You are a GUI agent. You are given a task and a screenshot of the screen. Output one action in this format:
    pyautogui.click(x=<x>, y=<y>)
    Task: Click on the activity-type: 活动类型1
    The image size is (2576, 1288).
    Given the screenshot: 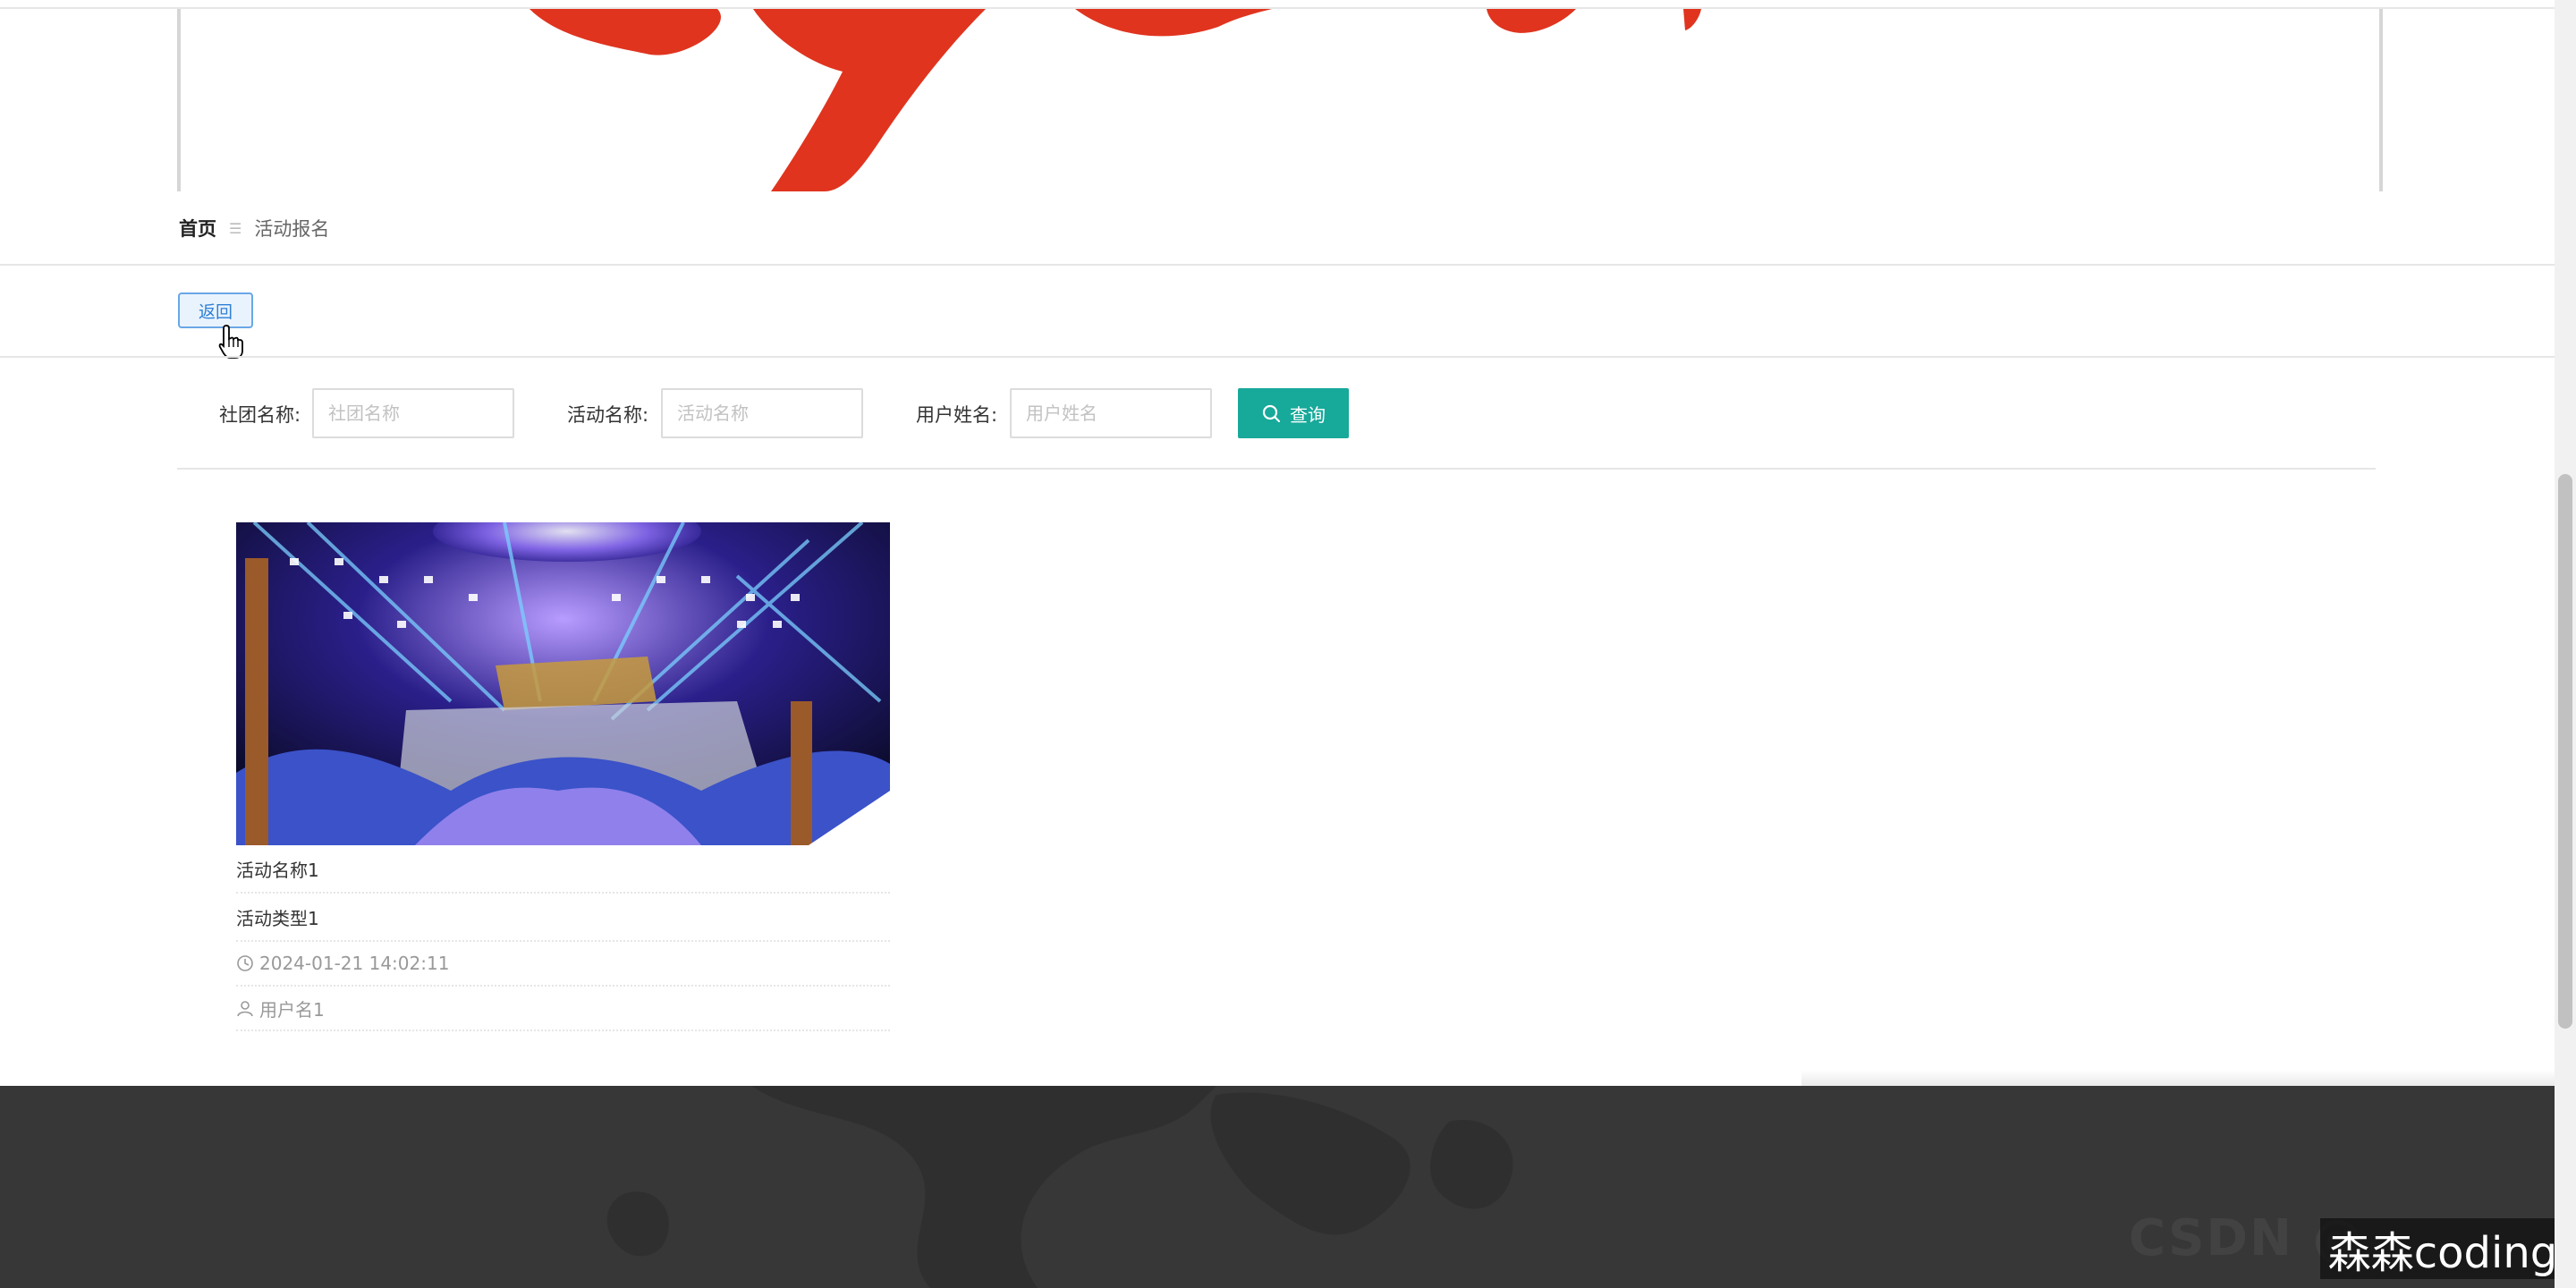 What is the action you would take?
    pyautogui.click(x=563, y=918)
    